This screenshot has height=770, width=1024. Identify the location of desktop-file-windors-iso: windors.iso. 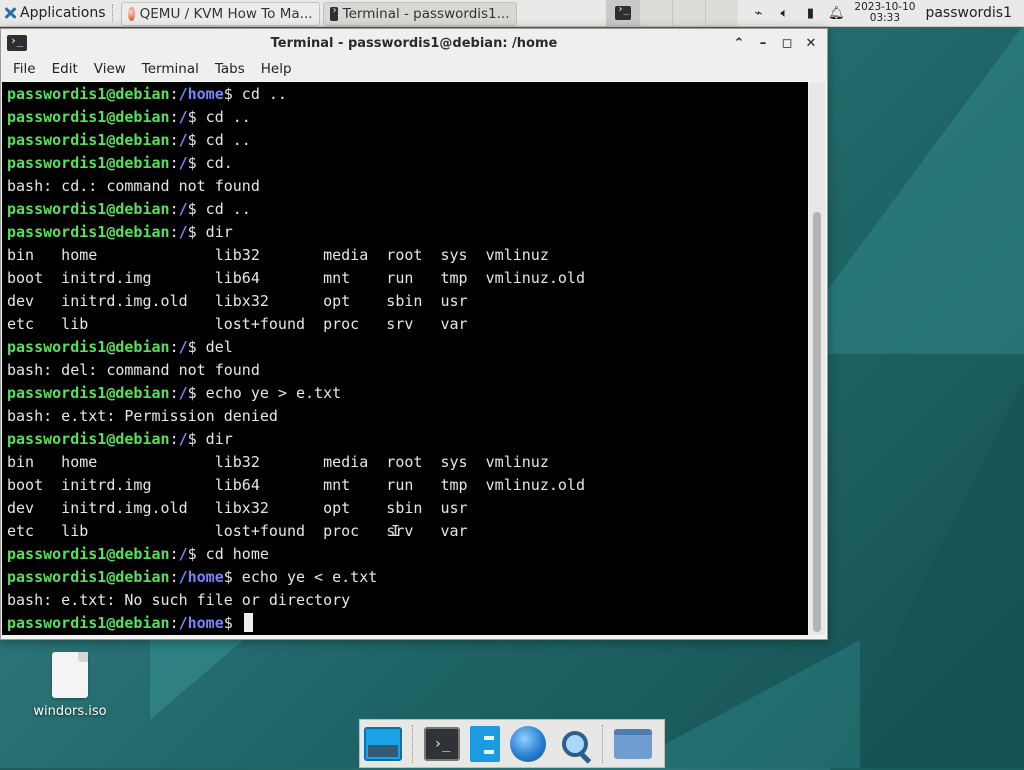
(70, 685).